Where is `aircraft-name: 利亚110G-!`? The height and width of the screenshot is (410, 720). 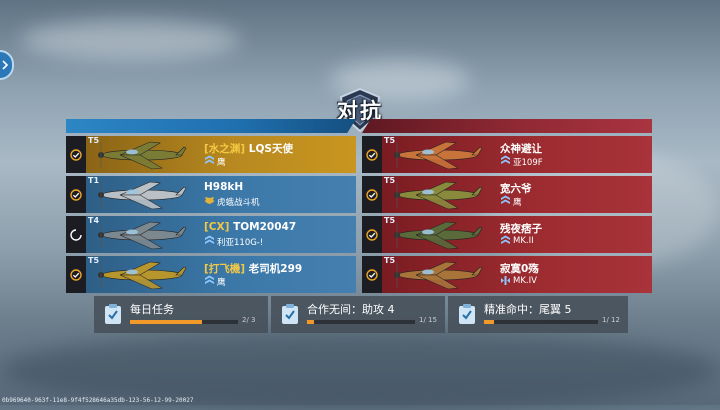 aircraft-name: 利亚110G-! is located at coordinates (240, 243).